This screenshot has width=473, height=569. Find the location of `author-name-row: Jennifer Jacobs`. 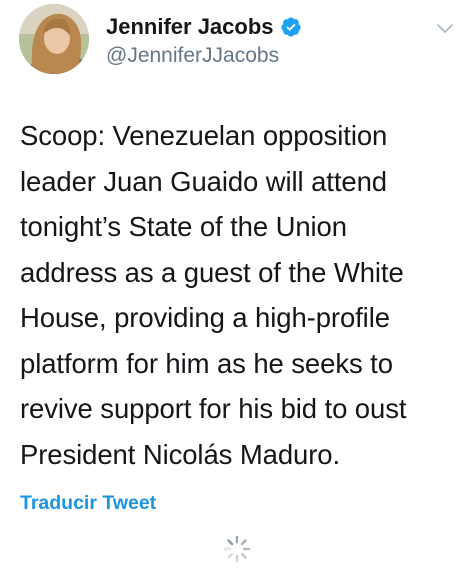

author-name-row: Jennifer Jacobs is located at coordinates (204, 27).